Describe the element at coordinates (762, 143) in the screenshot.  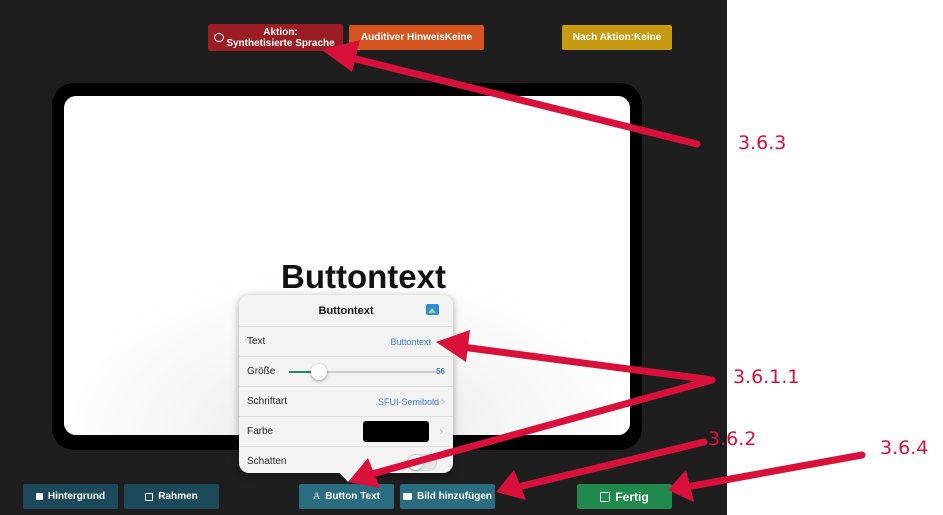
I see `annotation-3-6-3: 3.6.3` at that location.